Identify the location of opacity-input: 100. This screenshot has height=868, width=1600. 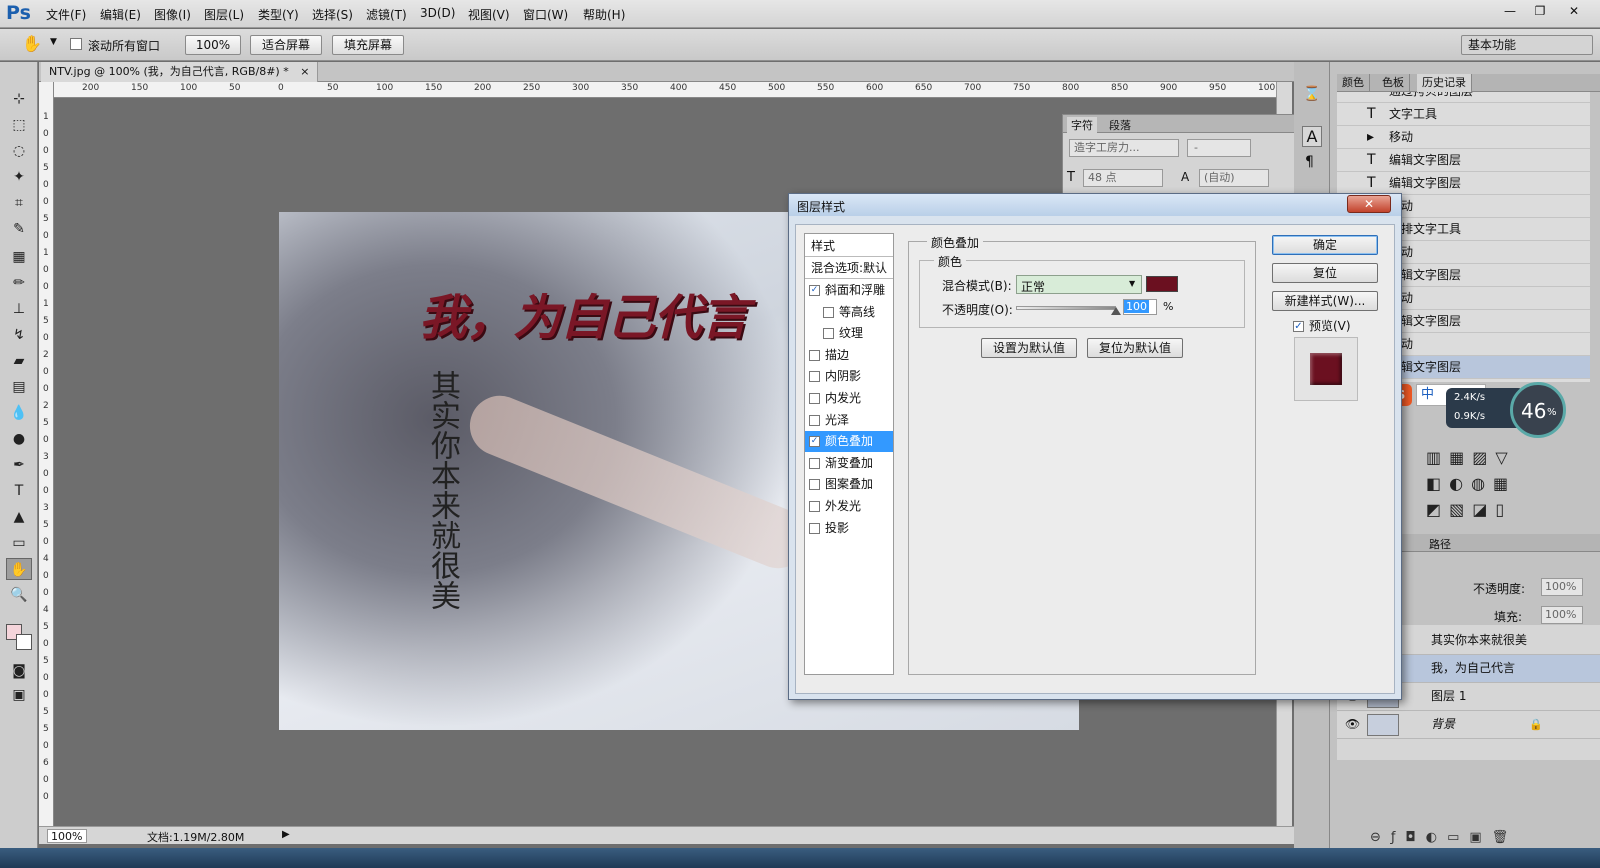
(1140, 307).